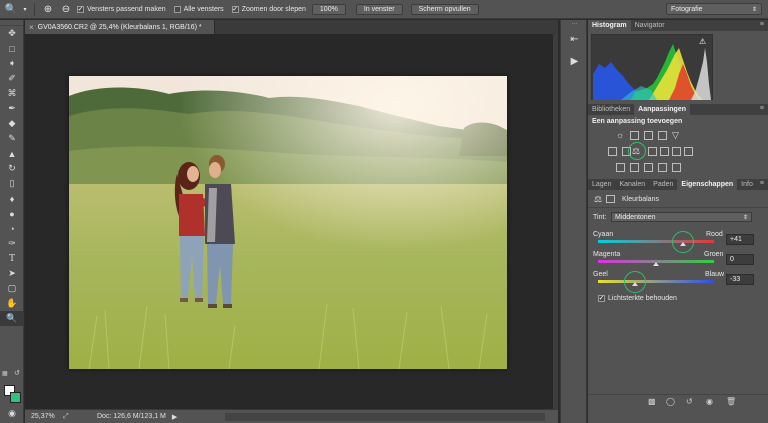 This screenshot has width=768, height=423. I want to click on status-menu-arrow-icon: ▶, so click(174, 417).